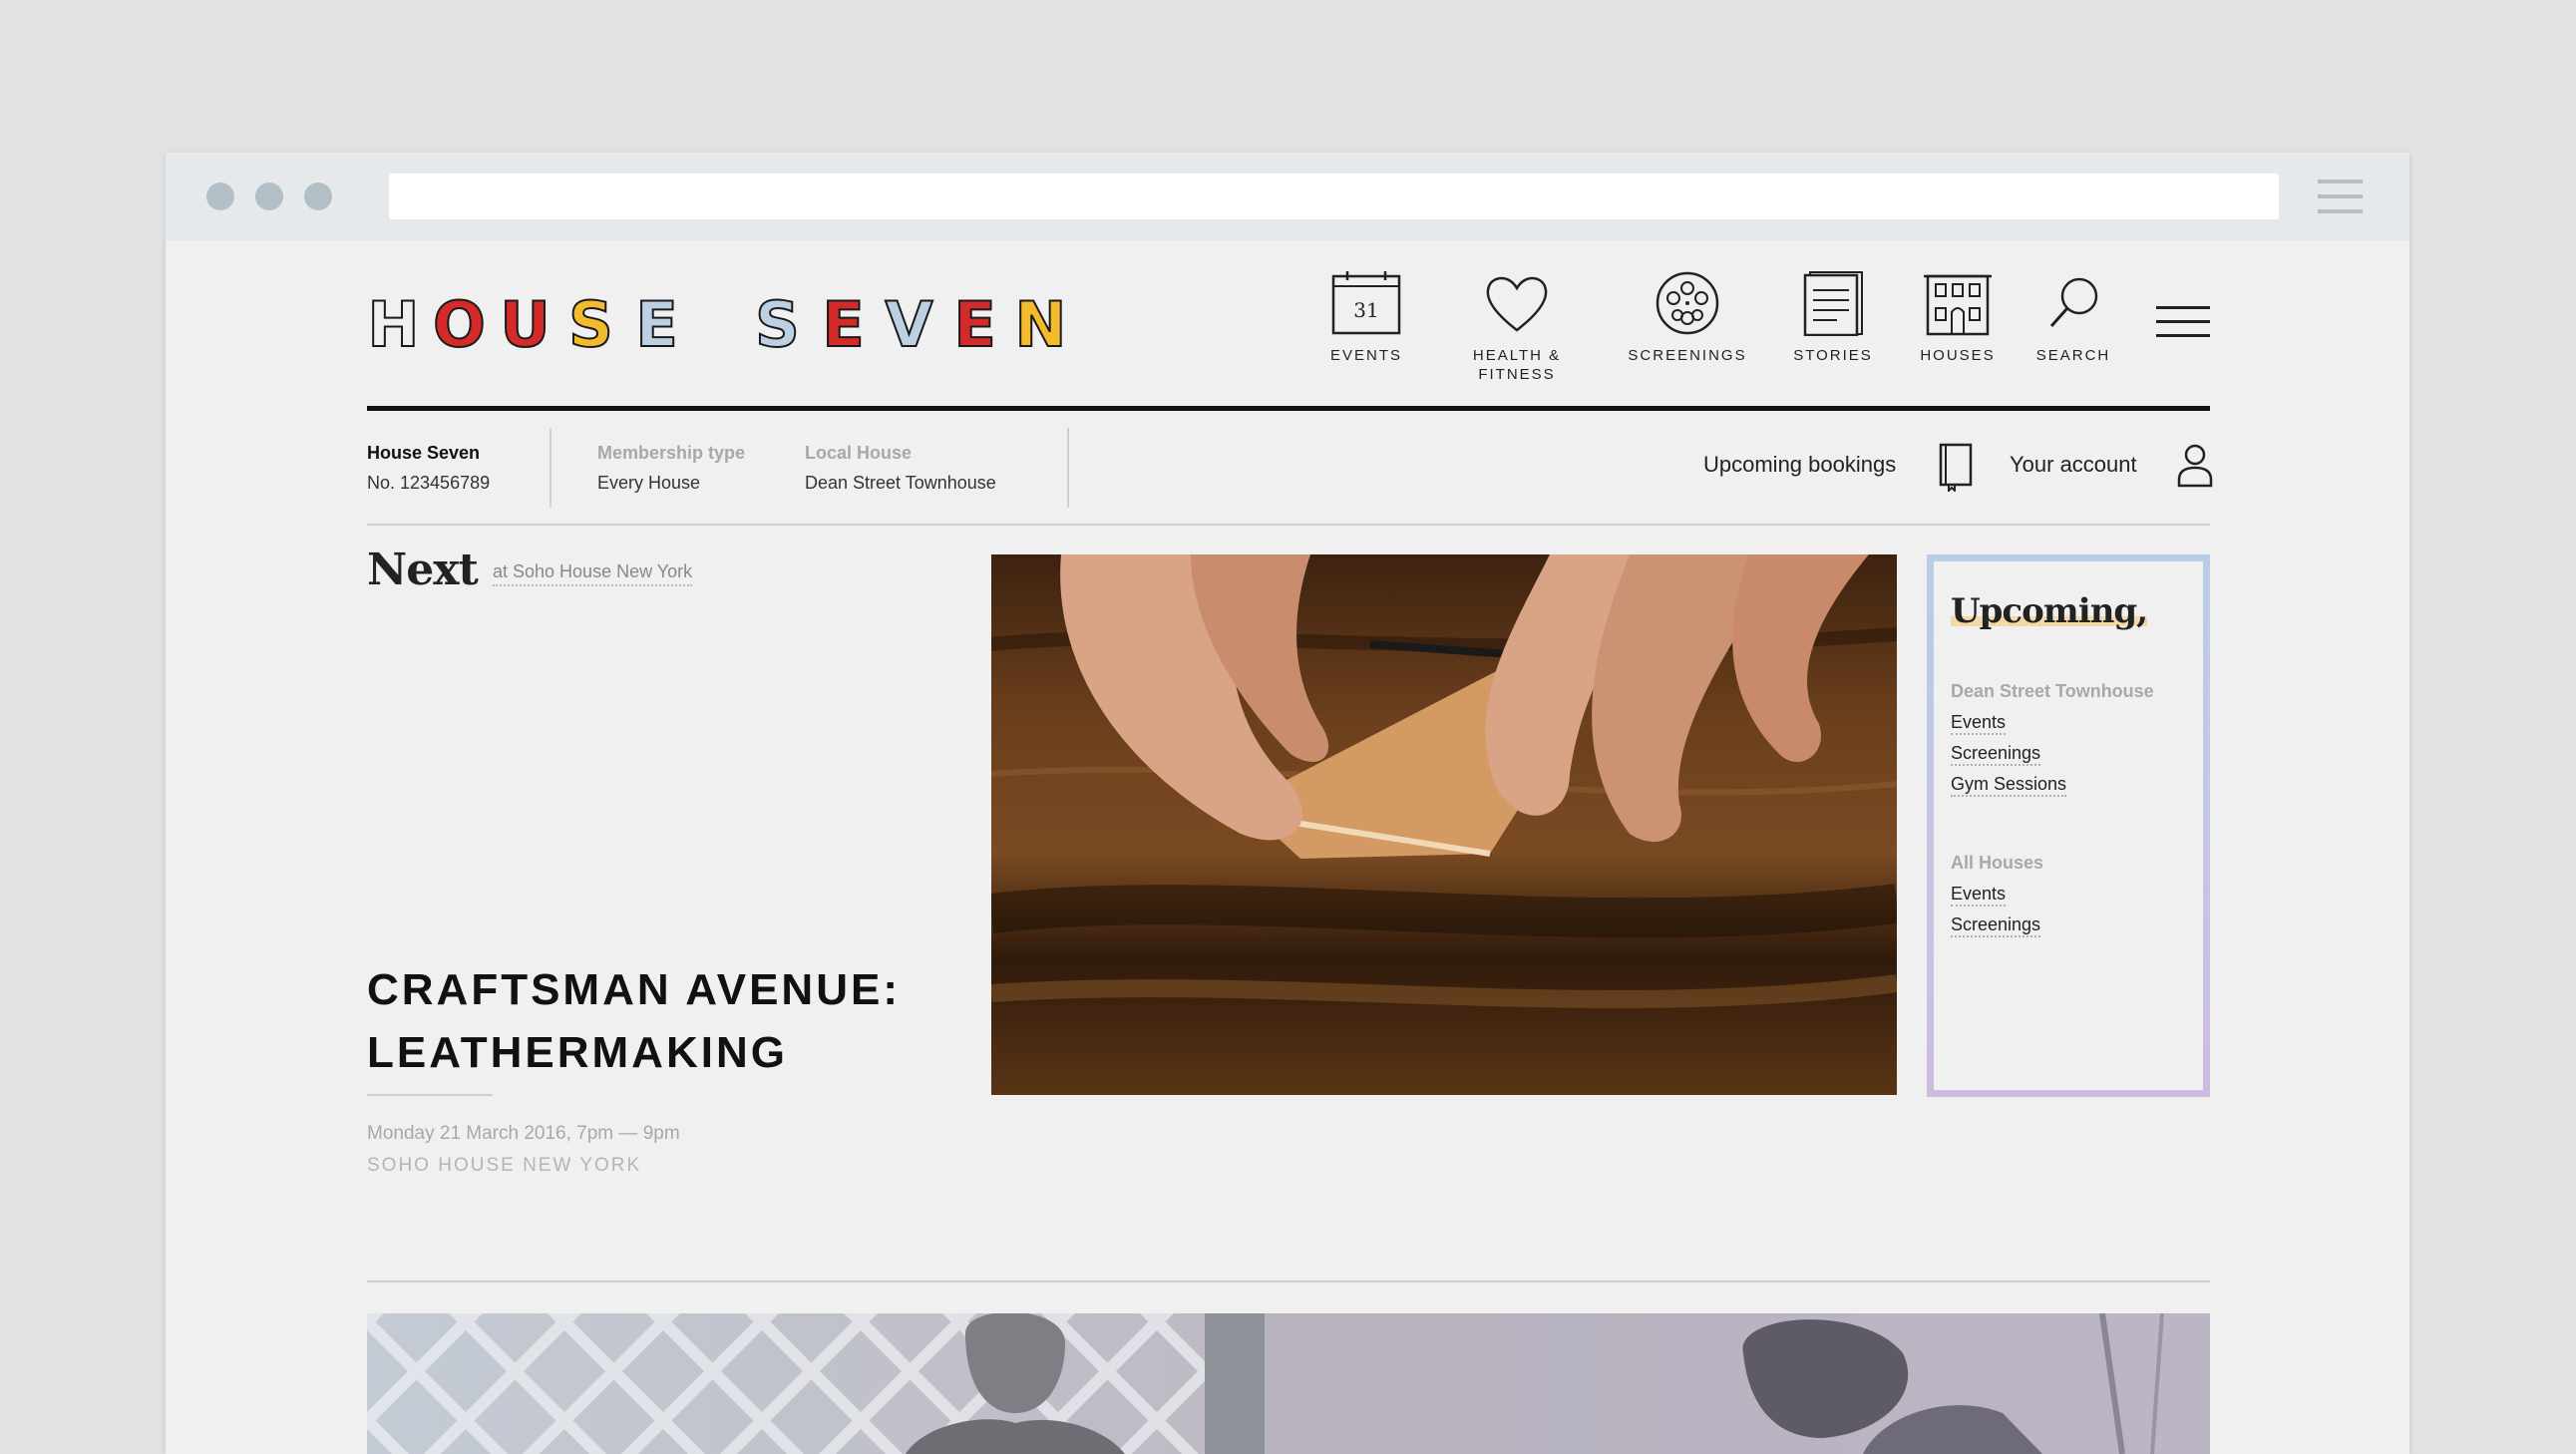  I want to click on nav-search: SEARCH, so click(2073, 317).